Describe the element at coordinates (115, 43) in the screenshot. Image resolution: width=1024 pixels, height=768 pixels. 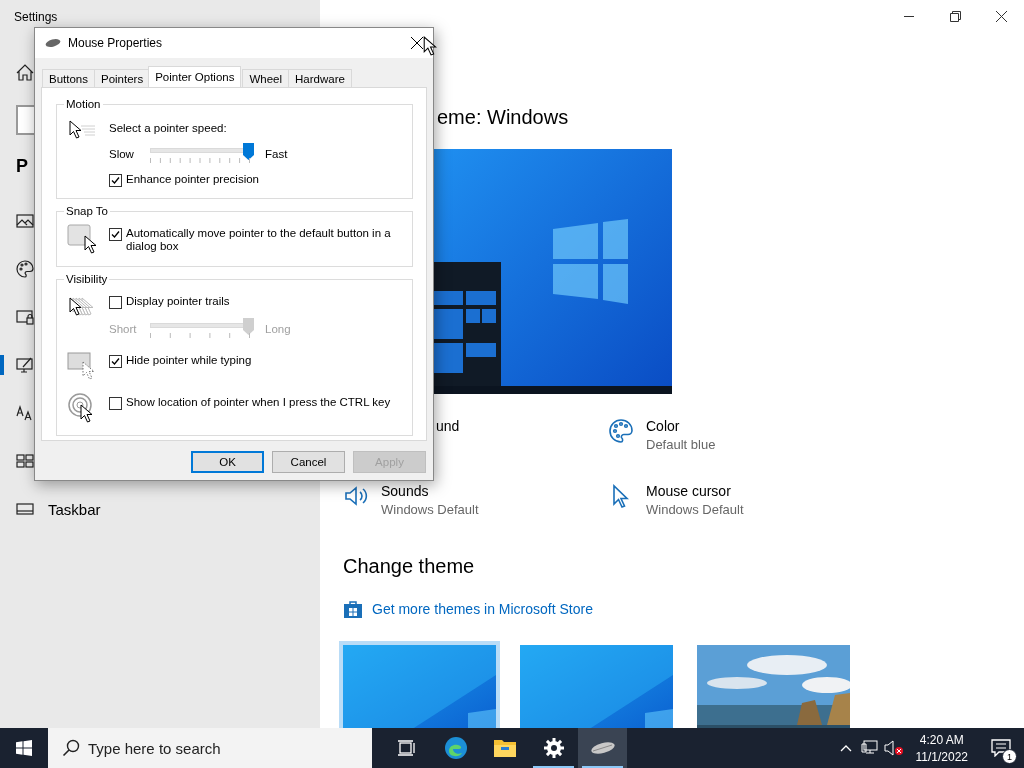
I see `dialog-title: Mouse Properties` at that location.